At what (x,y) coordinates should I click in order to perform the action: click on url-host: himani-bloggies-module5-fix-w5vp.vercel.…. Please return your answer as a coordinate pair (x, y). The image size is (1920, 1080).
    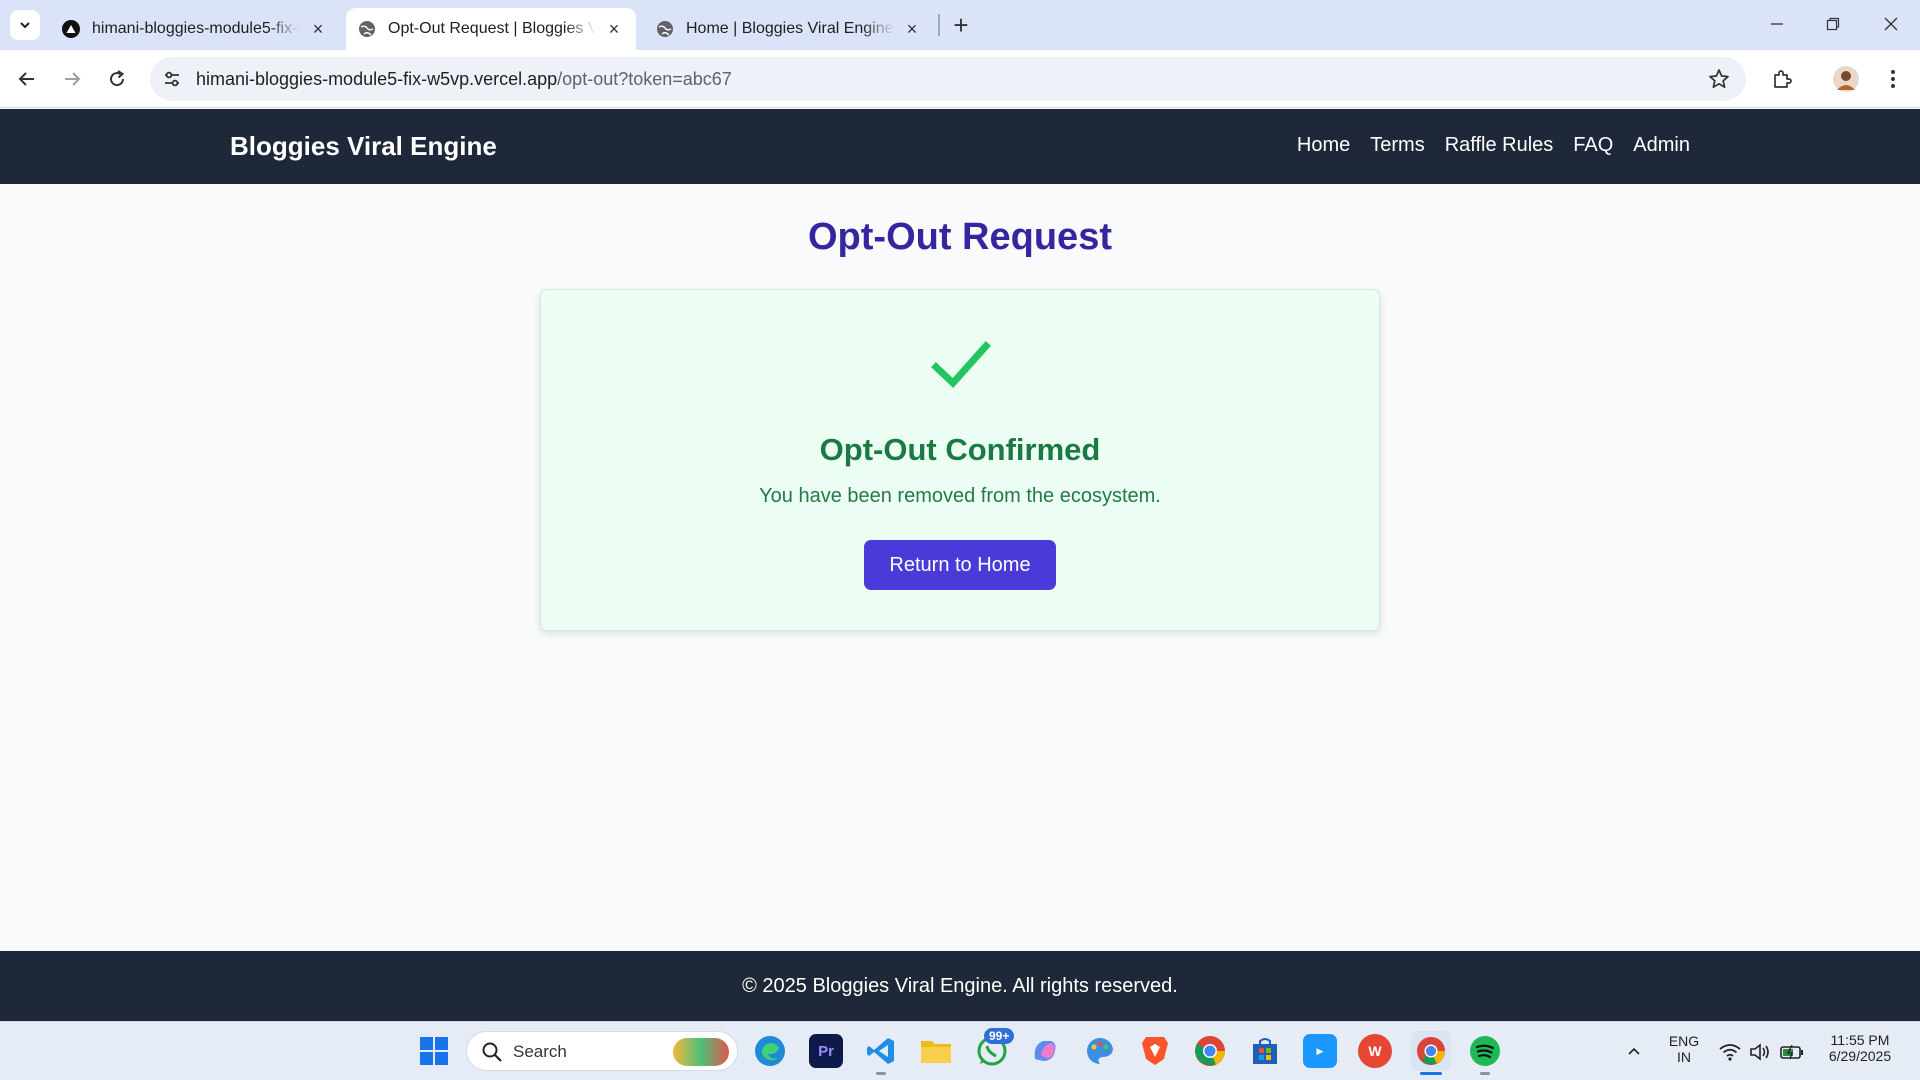
    Looking at the image, I should click on (377, 79).